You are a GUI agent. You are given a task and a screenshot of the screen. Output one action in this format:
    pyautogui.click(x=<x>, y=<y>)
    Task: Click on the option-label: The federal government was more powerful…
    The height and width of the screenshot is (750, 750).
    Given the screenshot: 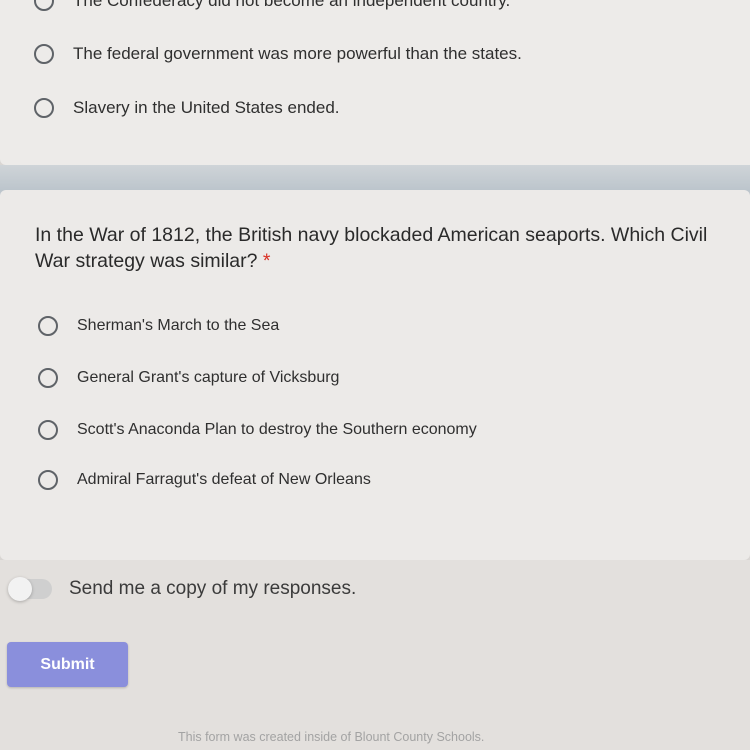 What is the action you would take?
    pyautogui.click(x=297, y=53)
    